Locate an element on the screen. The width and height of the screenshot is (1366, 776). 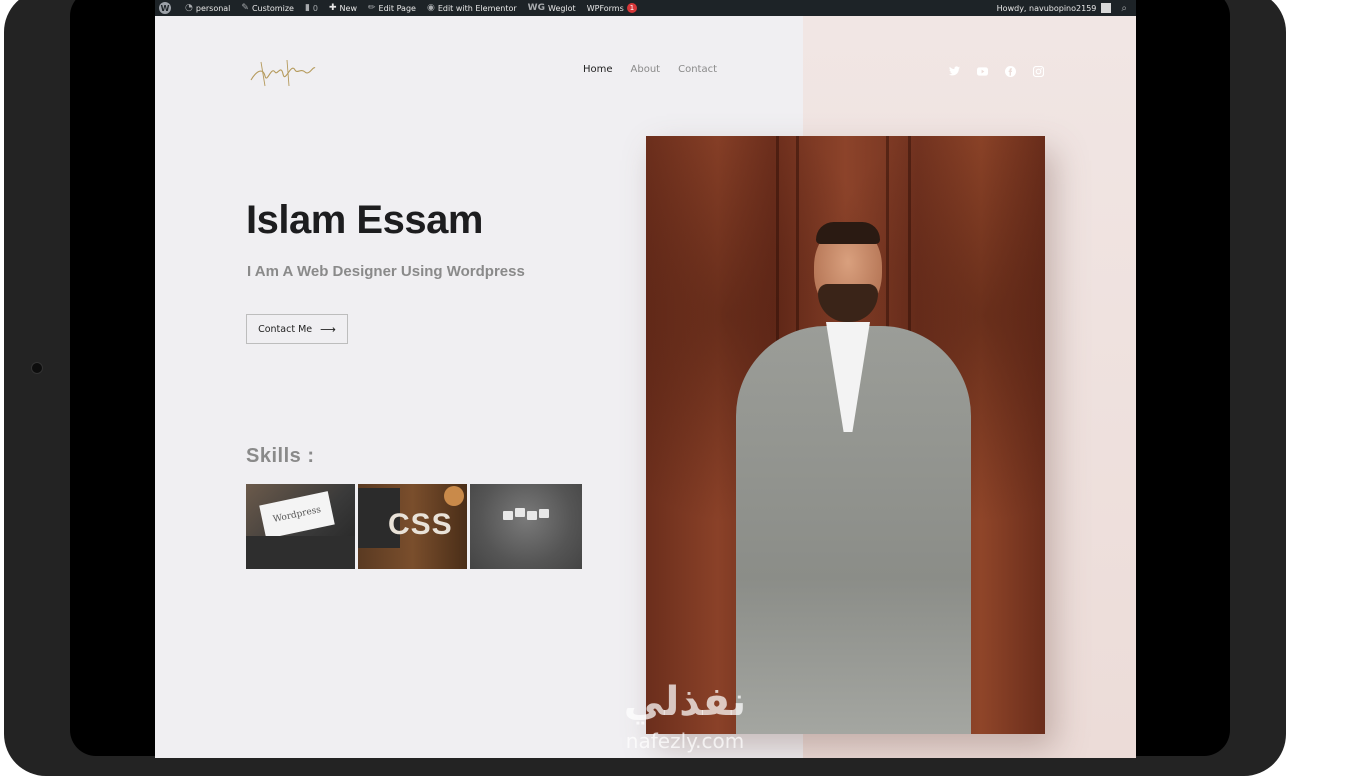
admin-bar-secondary: Howdy, navubopino2159 ⌕ is located at coordinates (1063, 8).